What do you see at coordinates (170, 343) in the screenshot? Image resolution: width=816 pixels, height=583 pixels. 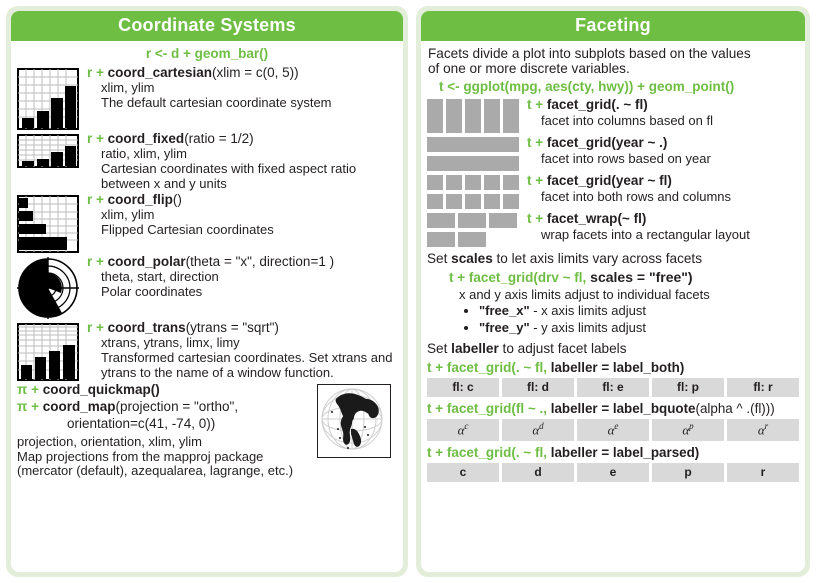 I see `coord-trans-params: xtrans, ytrans, limx, limy` at bounding box center [170, 343].